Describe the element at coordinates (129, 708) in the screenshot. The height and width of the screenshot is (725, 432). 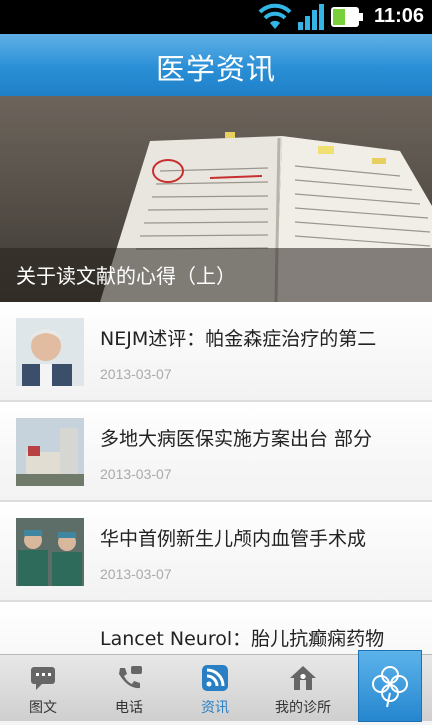
I see `tab-label: 电话` at that location.